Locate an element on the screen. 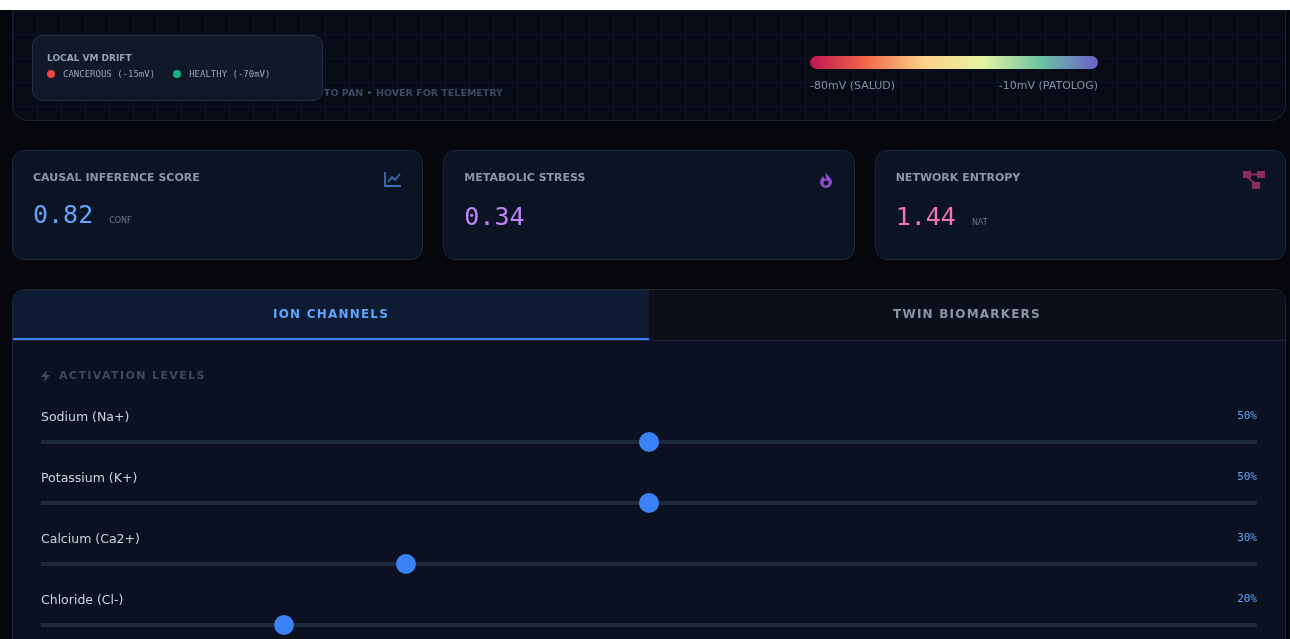 The width and height of the screenshot is (1290, 639). metric-title: CAUSAL INFERENCE SCORE is located at coordinates (116, 177).